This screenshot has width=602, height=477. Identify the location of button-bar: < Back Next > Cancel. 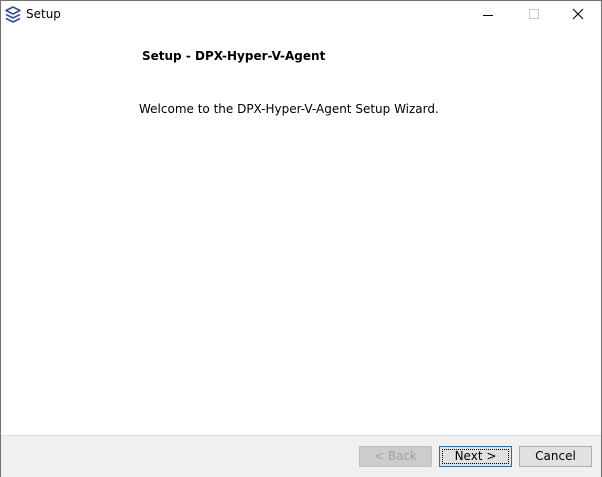
(301, 456).